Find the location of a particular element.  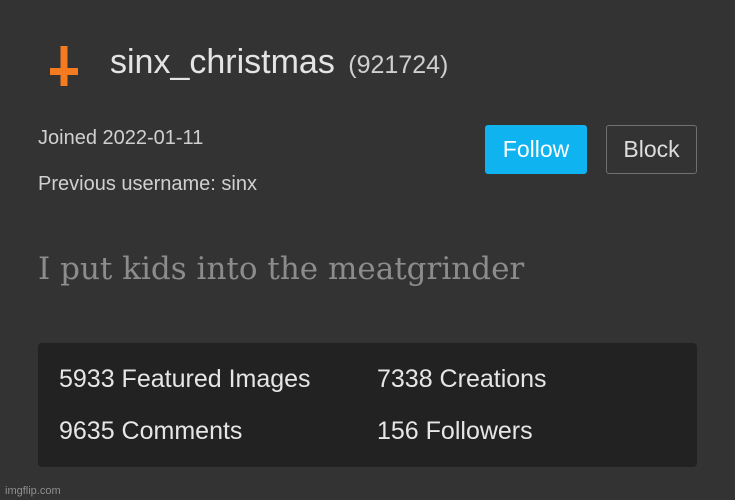

block-button: Block is located at coordinates (651, 149).